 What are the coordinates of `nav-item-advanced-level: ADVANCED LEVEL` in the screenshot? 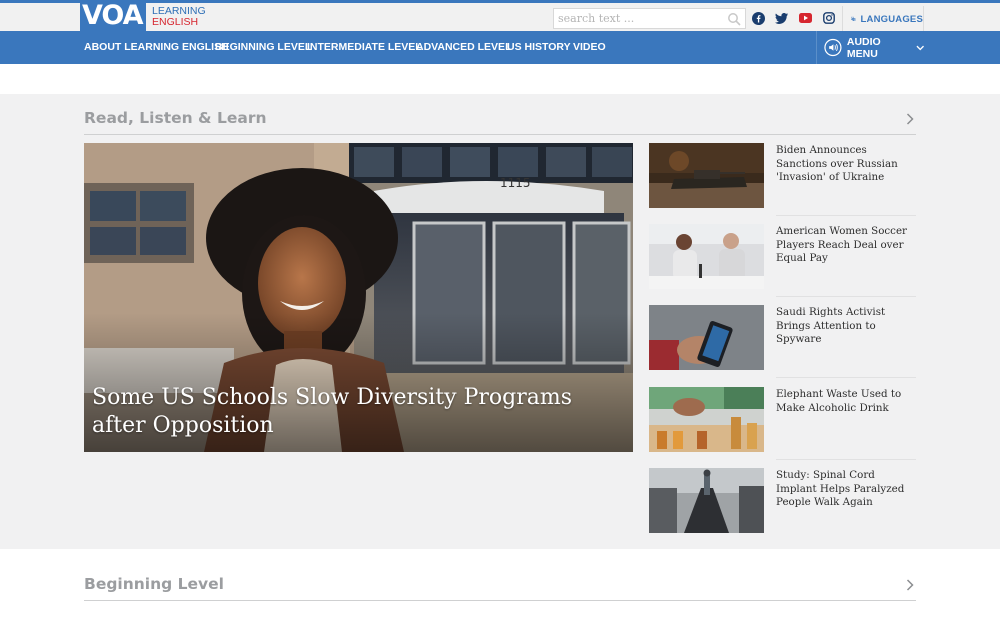 It's located at (463, 47).